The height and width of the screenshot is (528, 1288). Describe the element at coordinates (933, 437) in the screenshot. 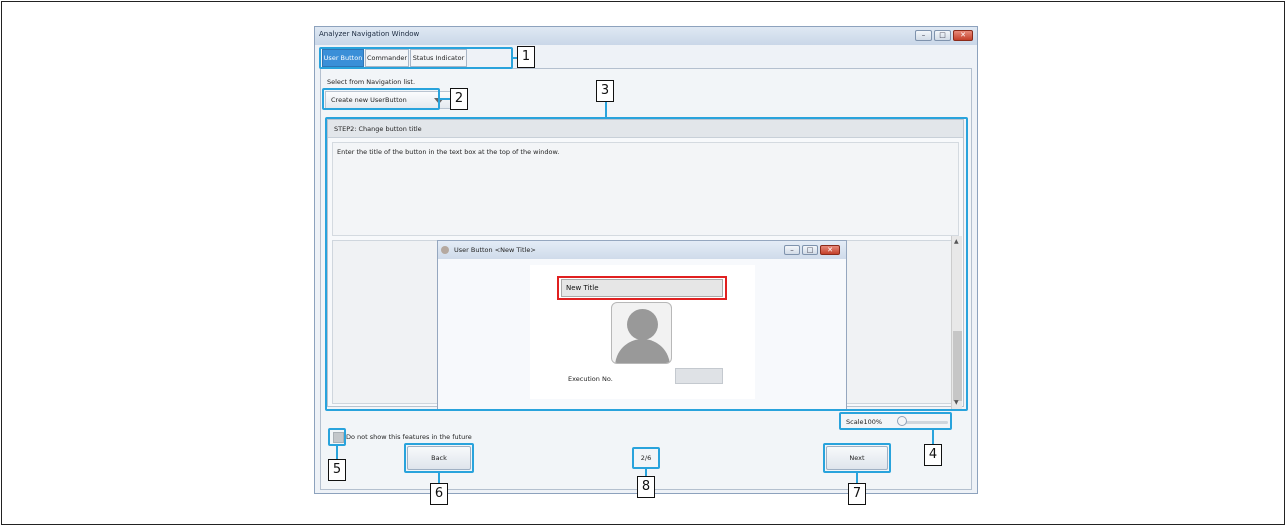

I see `callout-4-line` at that location.